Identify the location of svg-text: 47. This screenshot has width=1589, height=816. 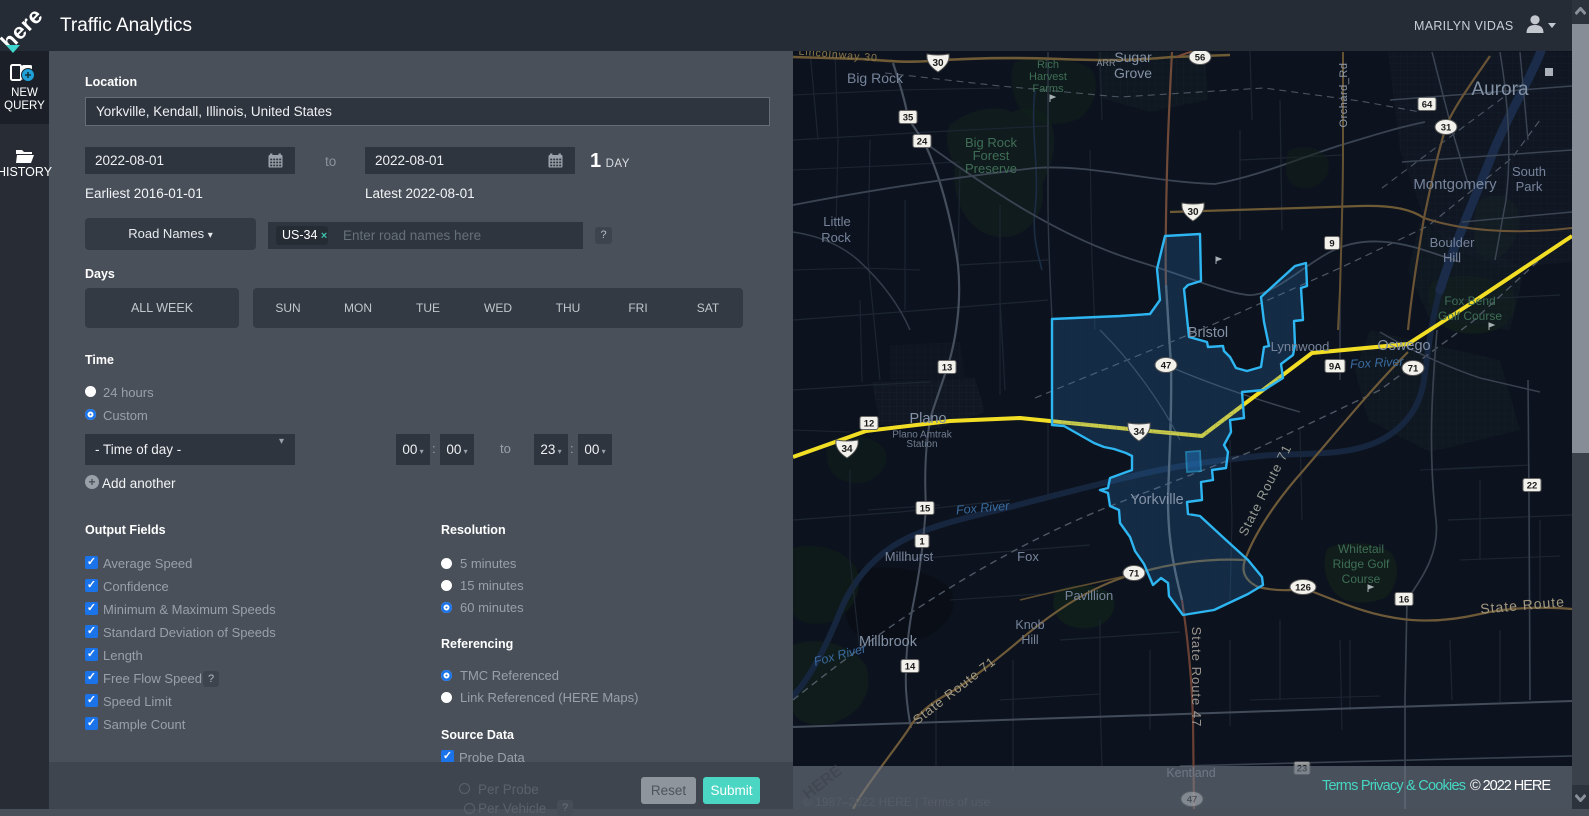
(1166, 366).